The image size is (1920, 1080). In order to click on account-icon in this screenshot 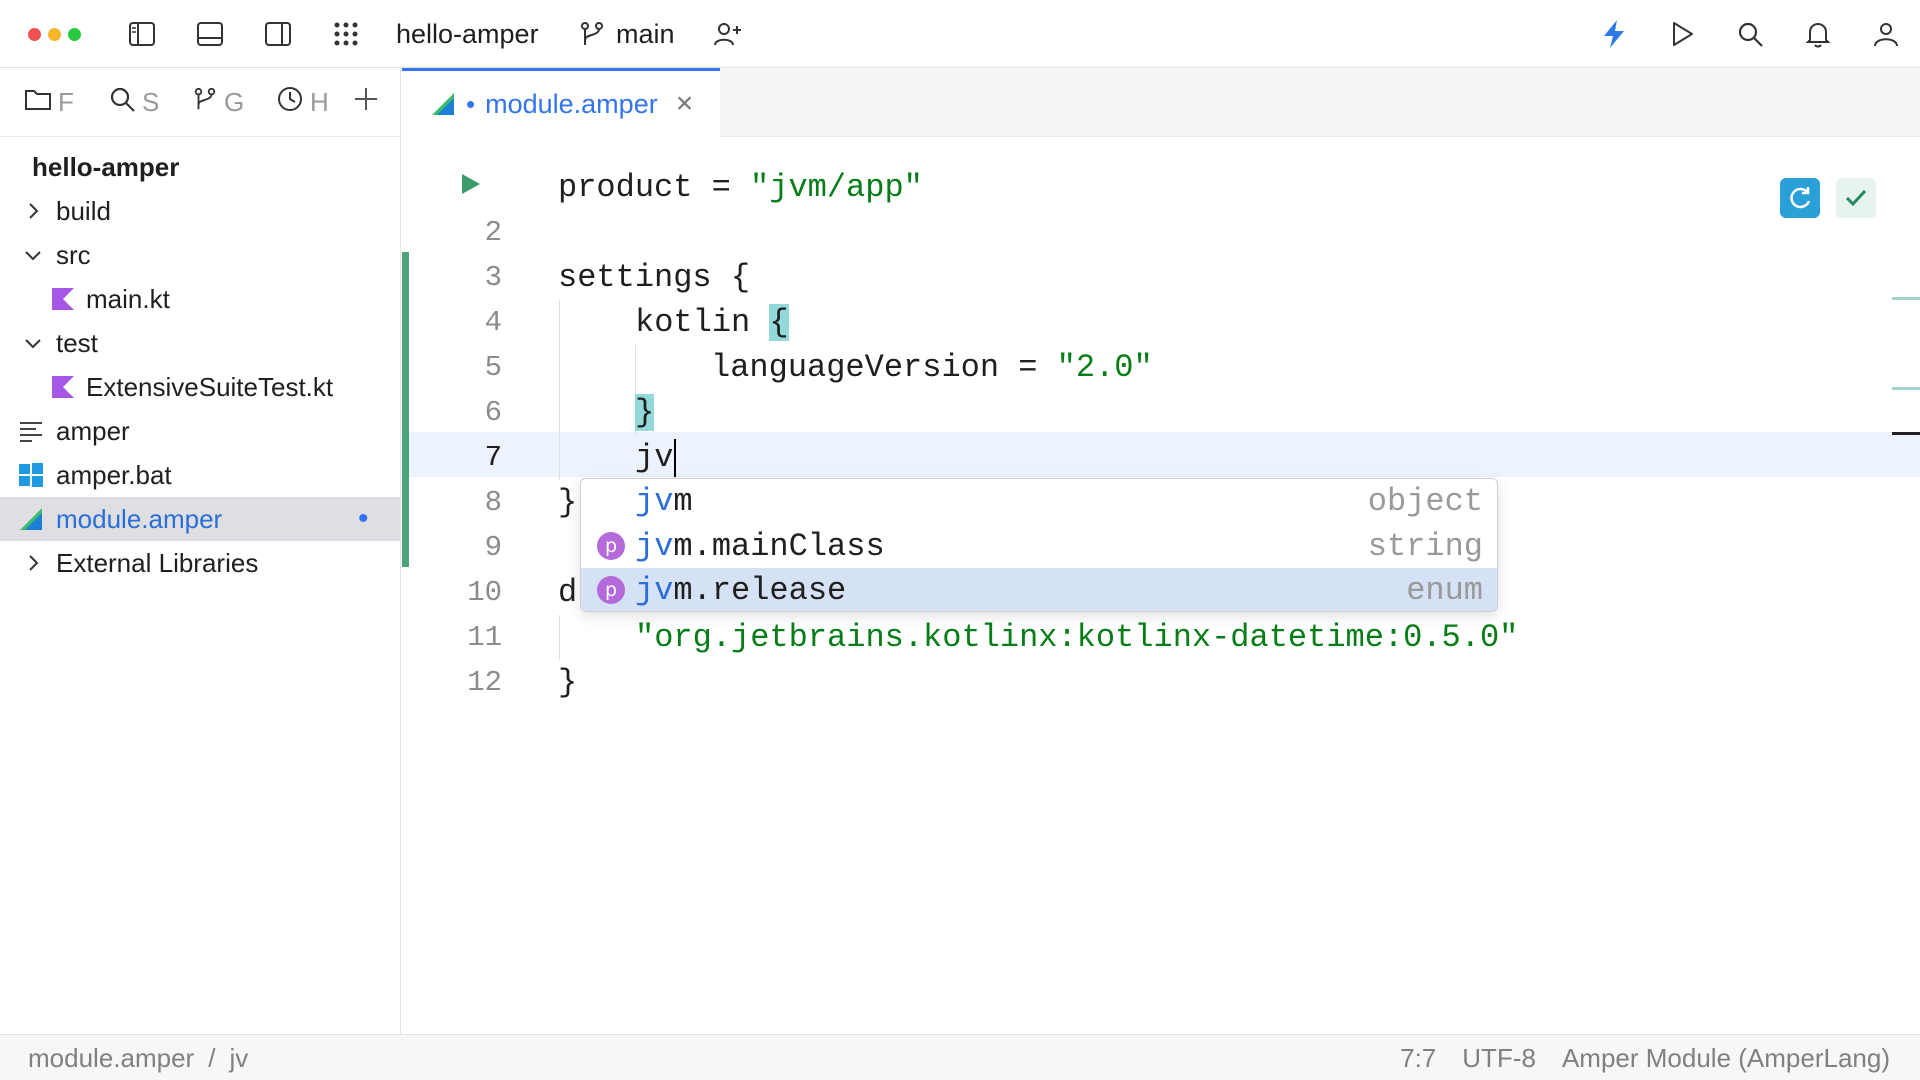, I will do `click(1886, 34)`.